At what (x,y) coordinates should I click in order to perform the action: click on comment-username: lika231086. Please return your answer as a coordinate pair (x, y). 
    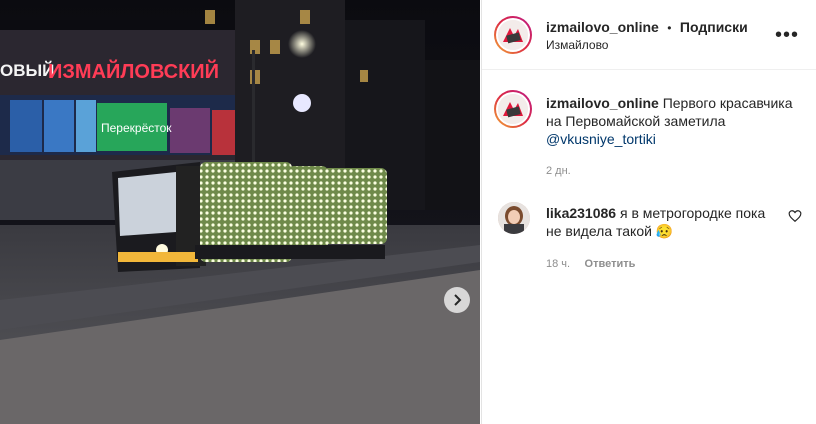
    Looking at the image, I should click on (581, 213).